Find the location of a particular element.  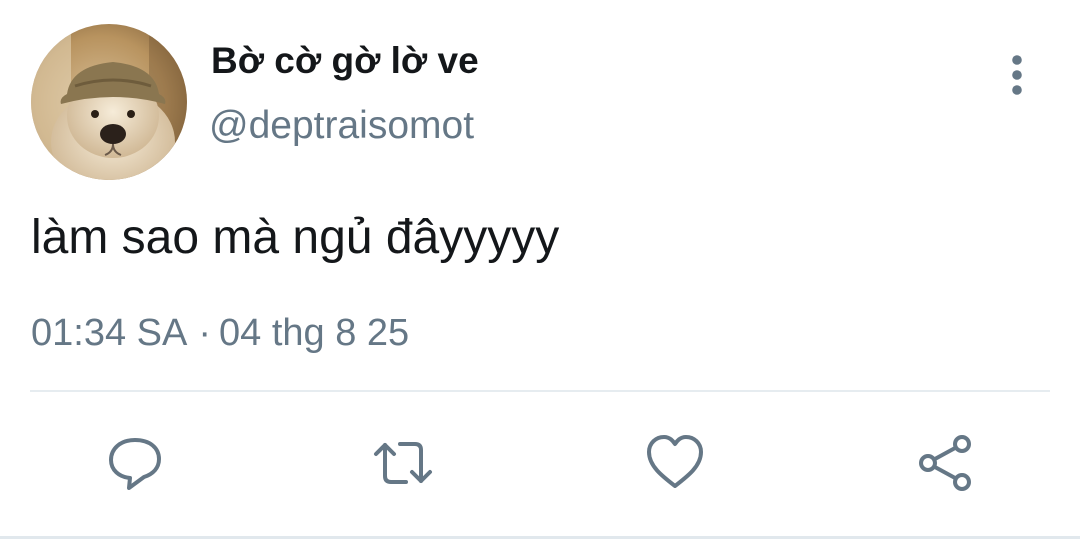

share-button is located at coordinates (945, 463).